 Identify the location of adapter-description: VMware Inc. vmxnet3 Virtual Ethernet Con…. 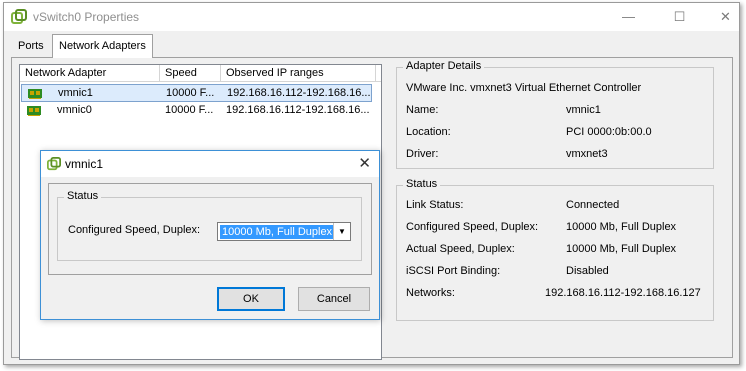
(524, 88).